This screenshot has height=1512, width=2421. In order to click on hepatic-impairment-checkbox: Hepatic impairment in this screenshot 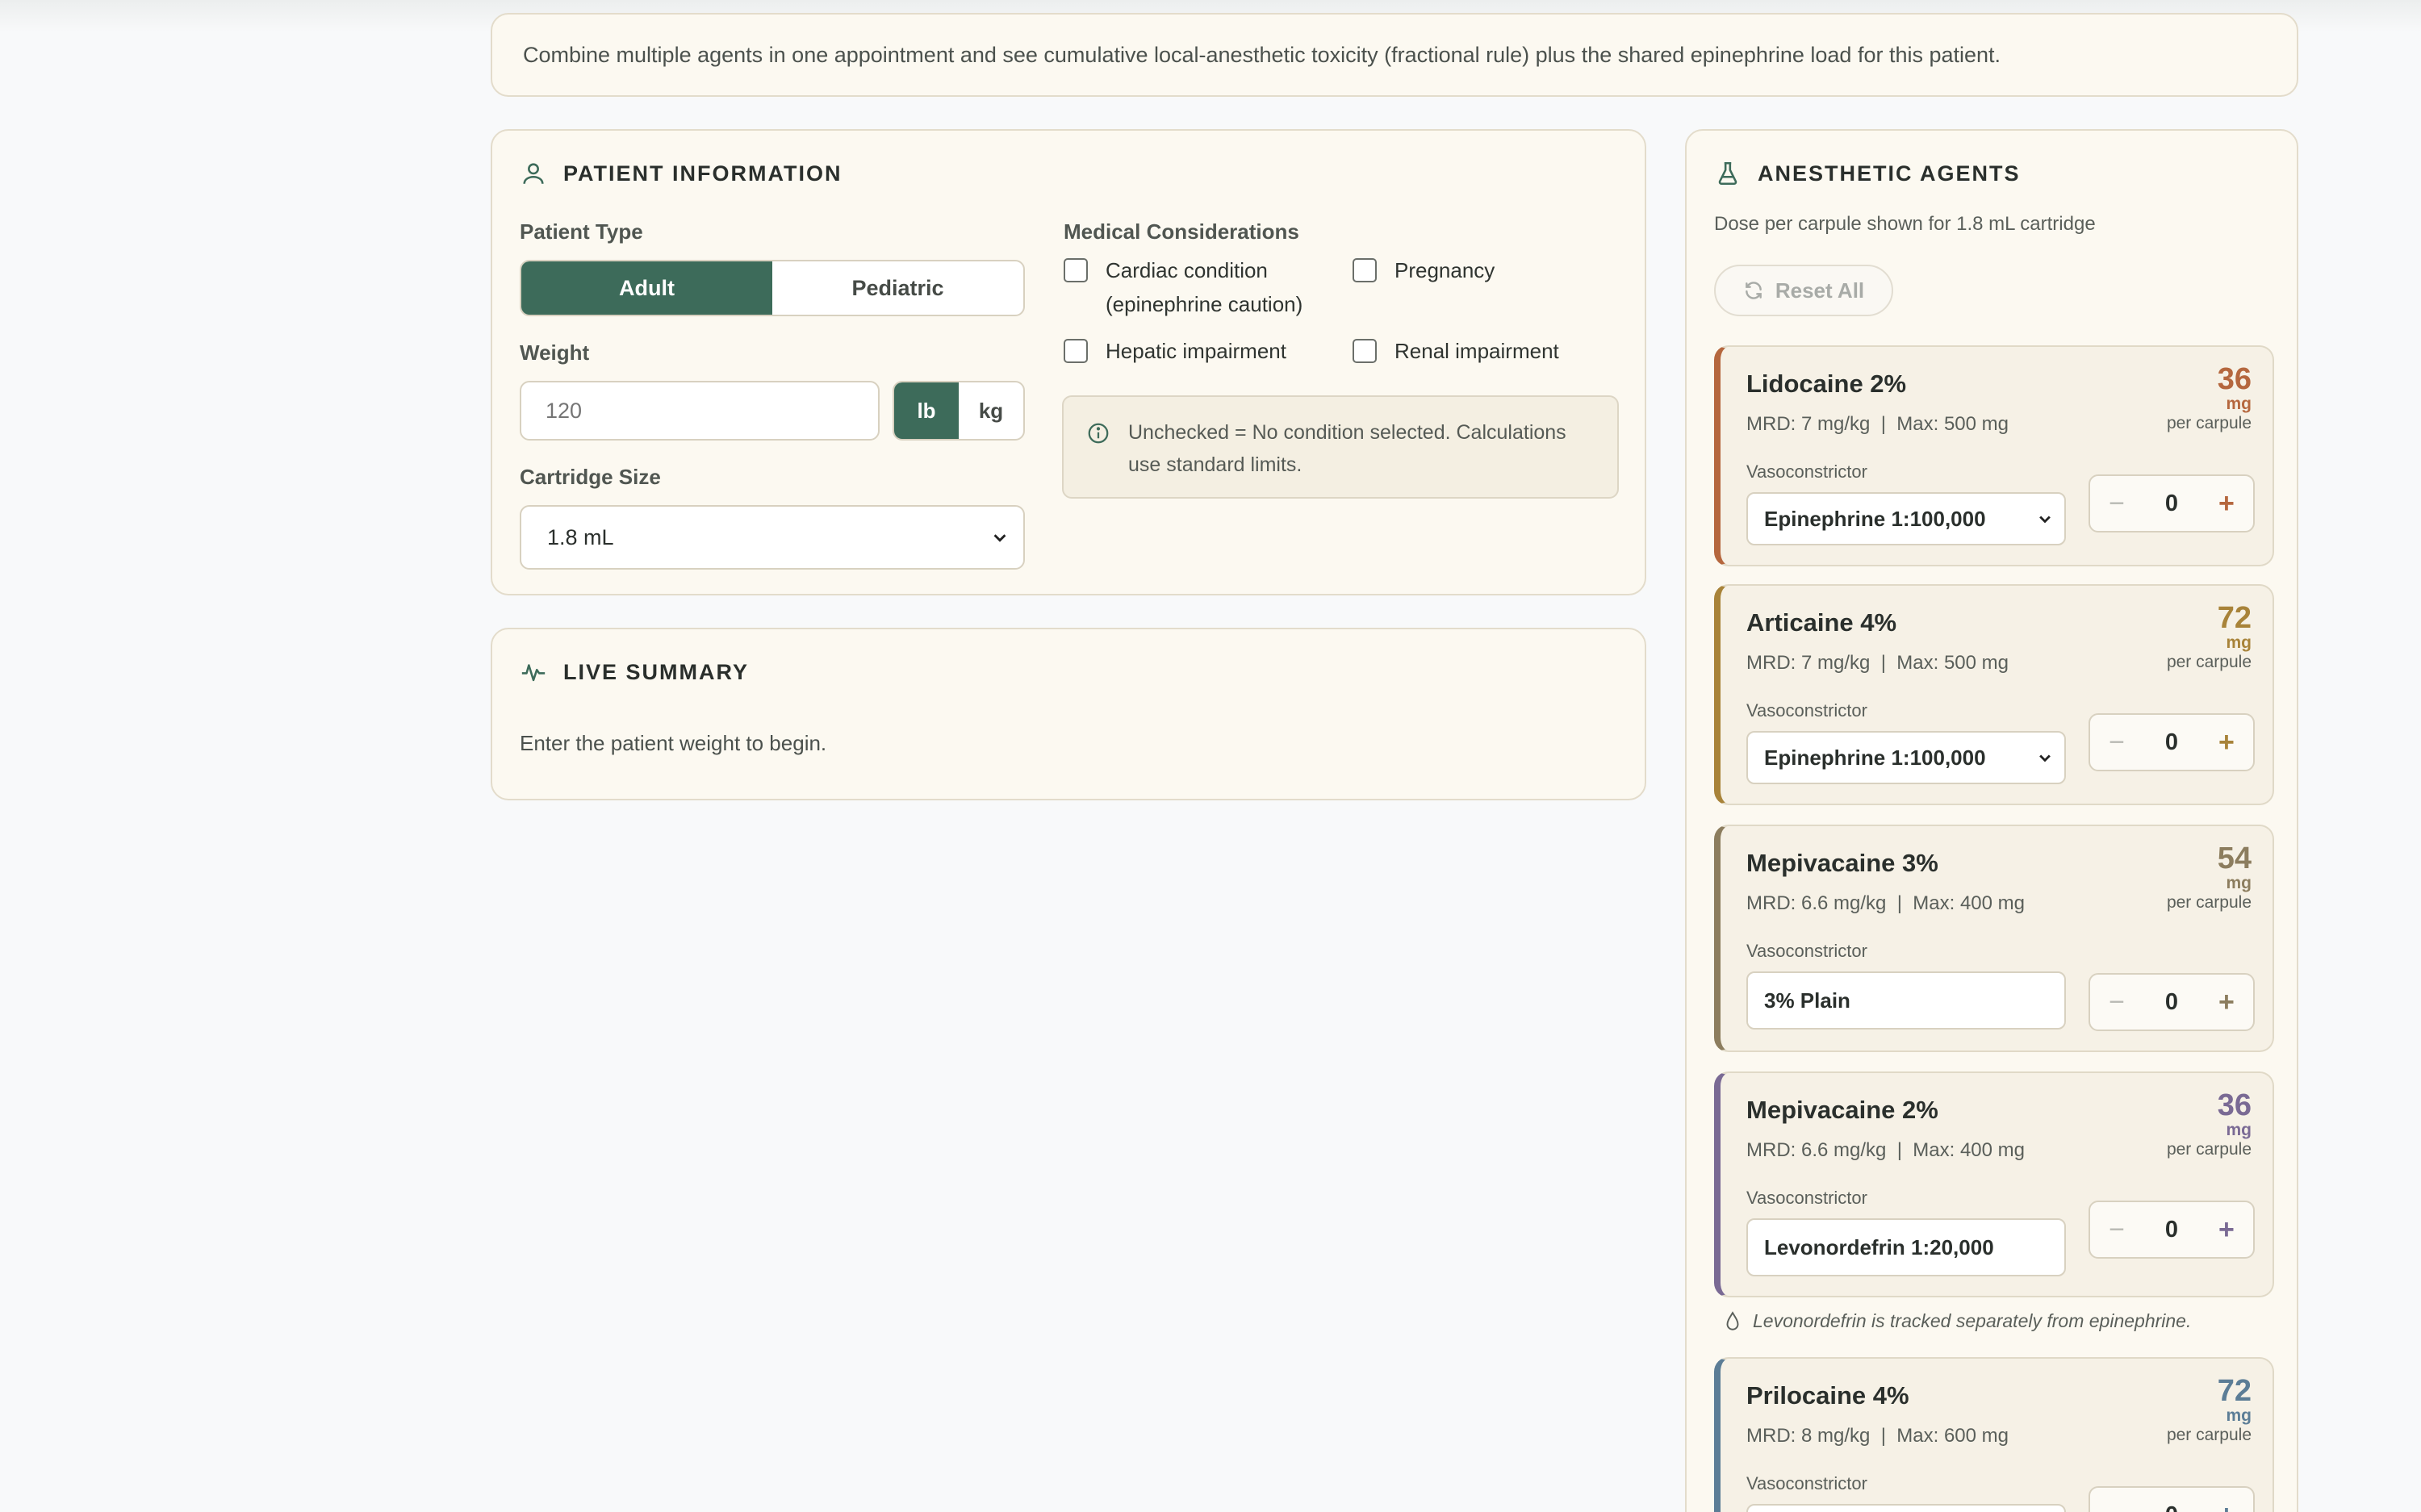, I will do `click(1175, 351)`.